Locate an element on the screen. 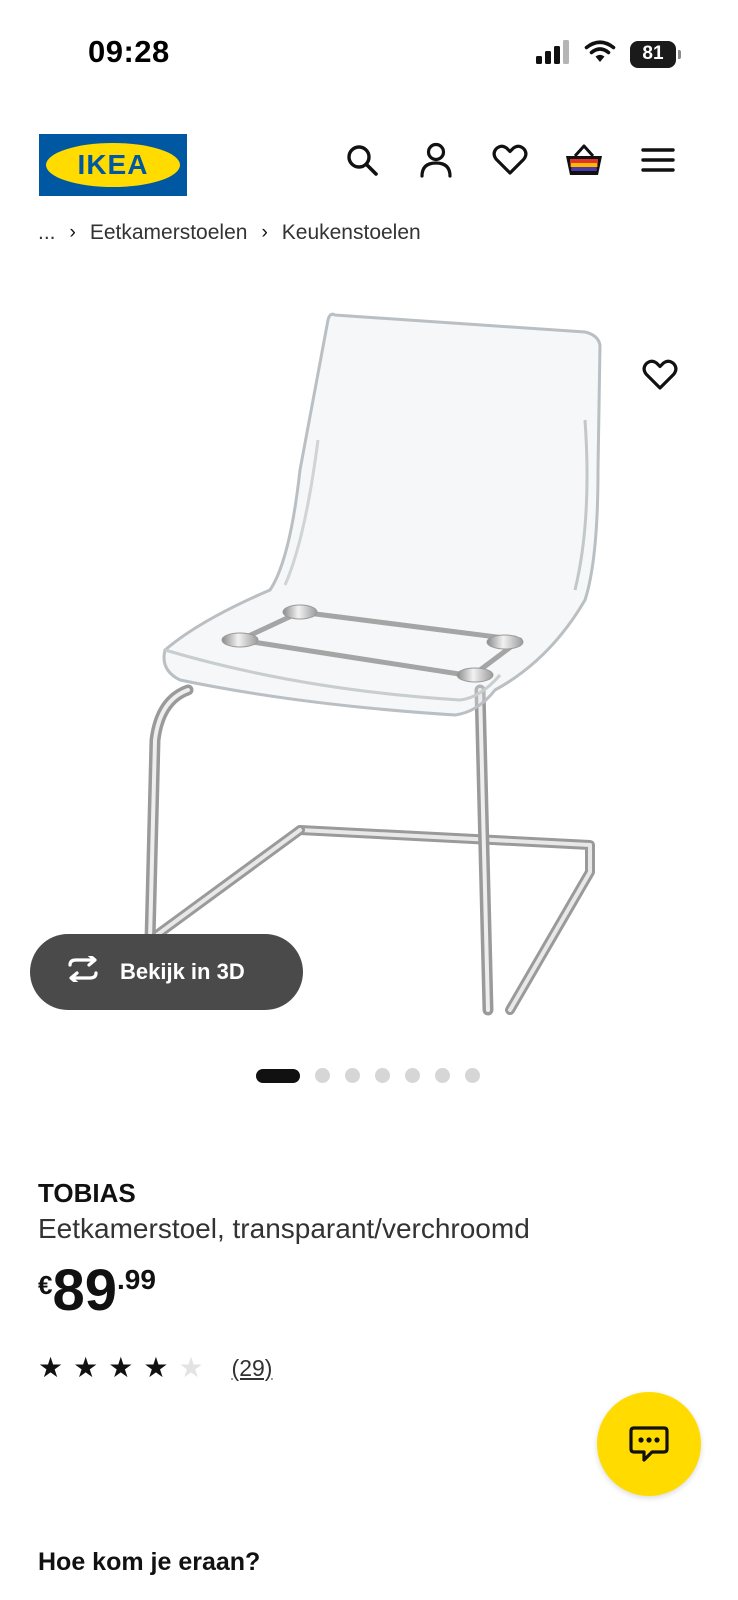 The width and height of the screenshot is (738, 1600). heart-outline-icon is located at coordinates (660, 374).